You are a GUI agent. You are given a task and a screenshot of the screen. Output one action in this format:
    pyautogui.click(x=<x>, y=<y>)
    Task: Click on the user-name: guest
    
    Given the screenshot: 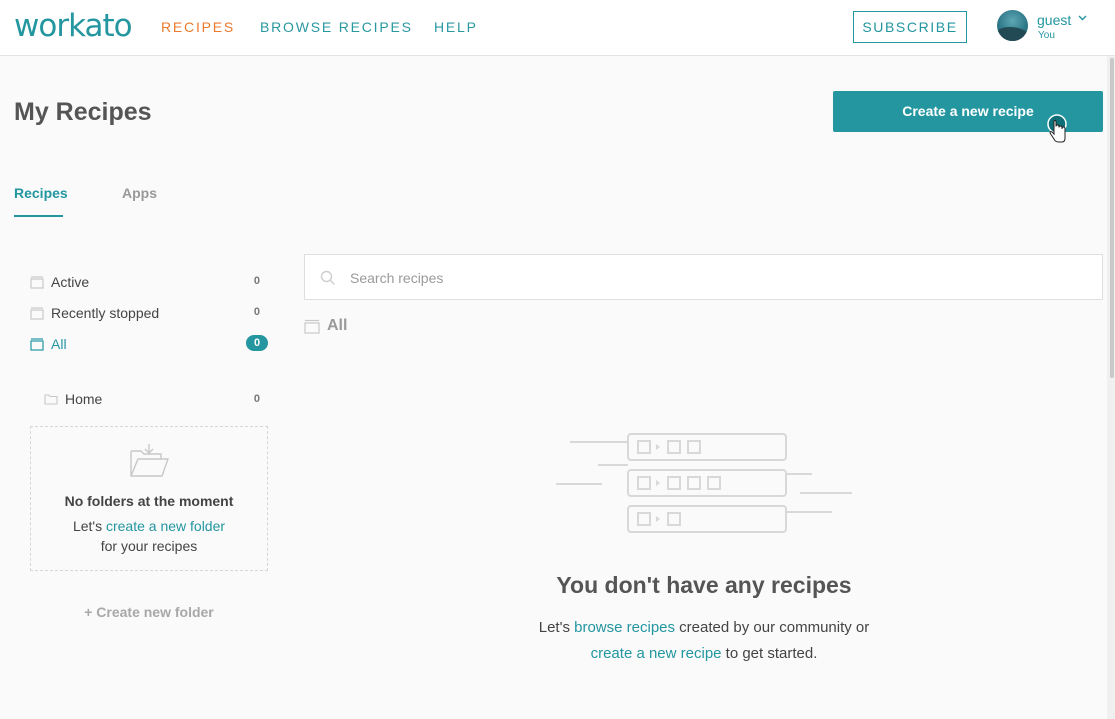 What is the action you would take?
    pyautogui.click(x=1054, y=20)
    